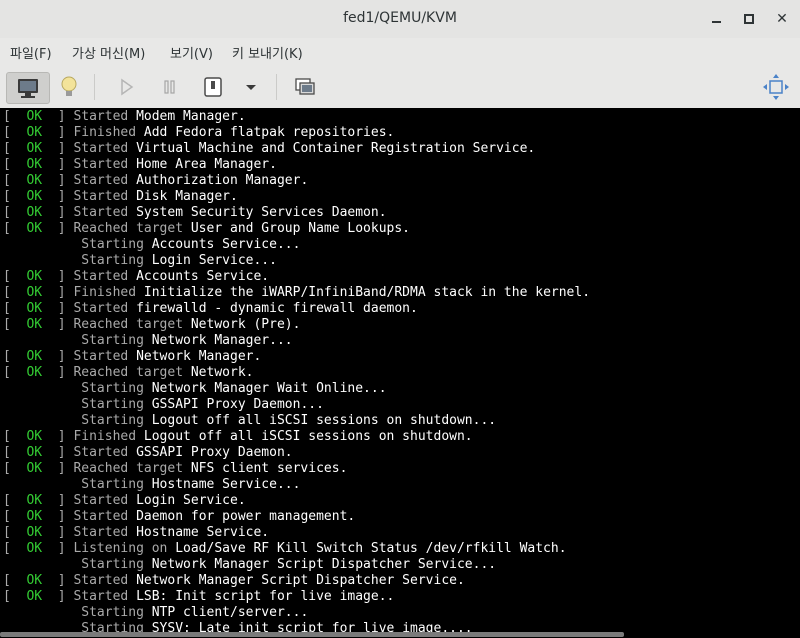  I want to click on resize-icon, so click(776, 87).